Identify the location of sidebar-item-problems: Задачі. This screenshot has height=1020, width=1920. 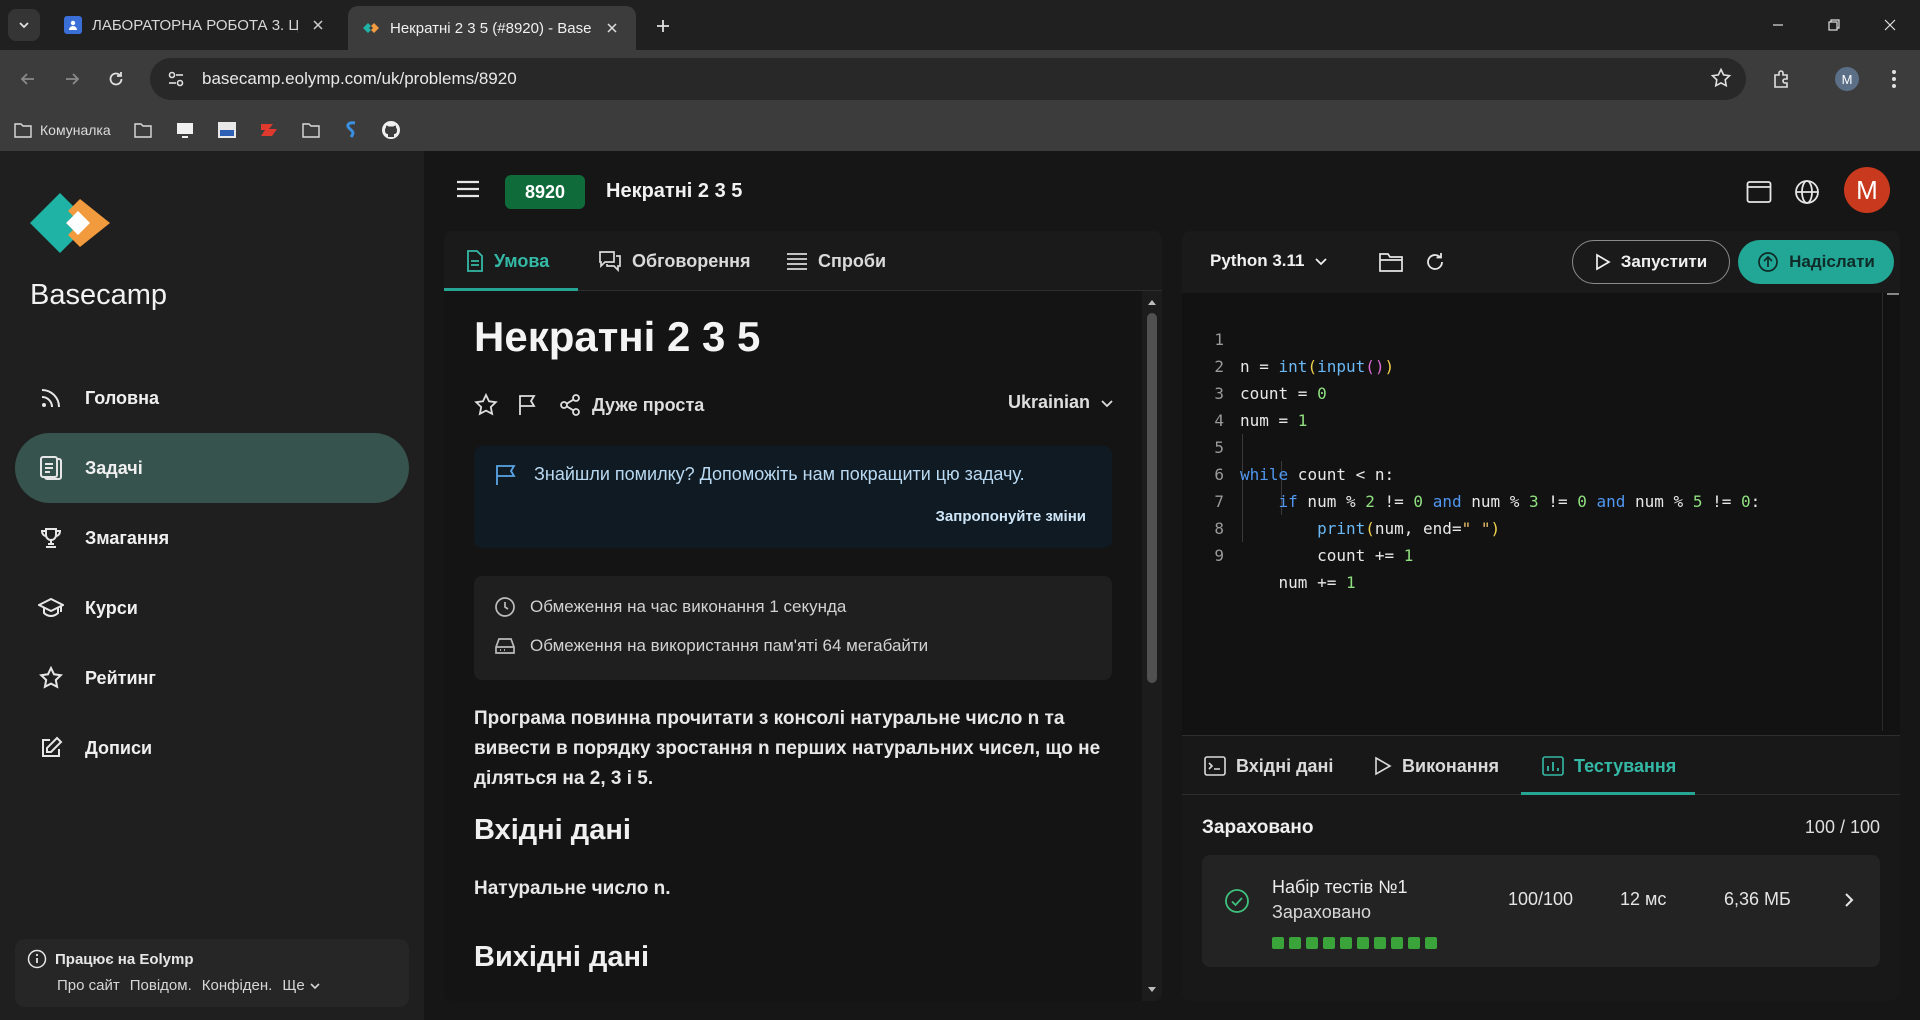
(212, 468).